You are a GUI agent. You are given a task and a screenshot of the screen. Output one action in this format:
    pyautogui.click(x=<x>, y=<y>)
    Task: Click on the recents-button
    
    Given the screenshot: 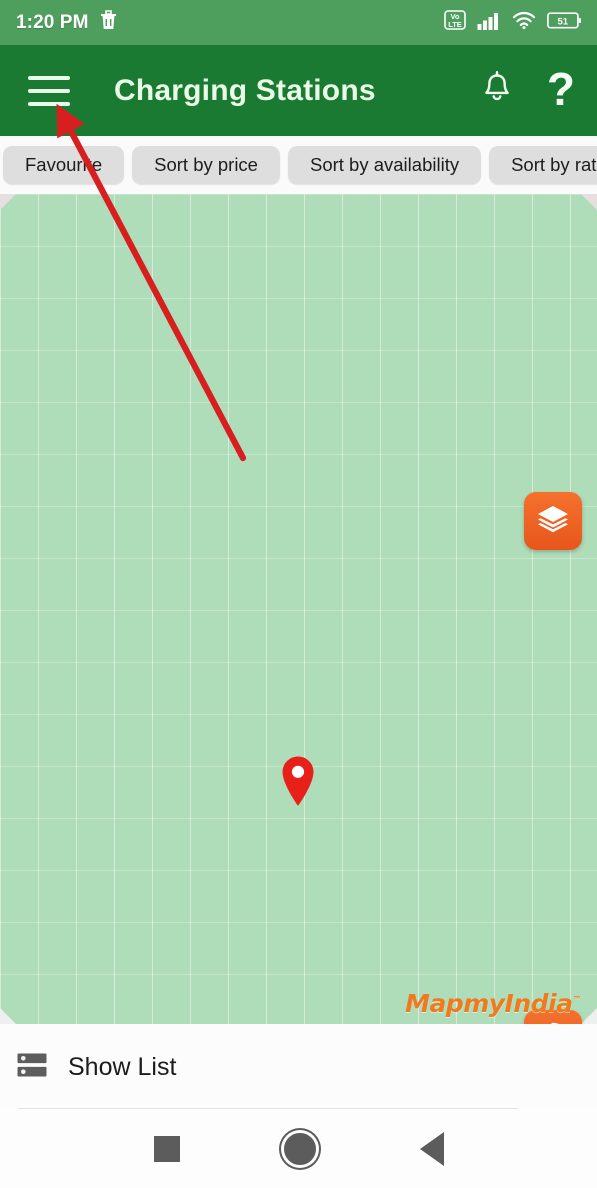 What is the action you would take?
    pyautogui.click(x=166, y=1149)
    